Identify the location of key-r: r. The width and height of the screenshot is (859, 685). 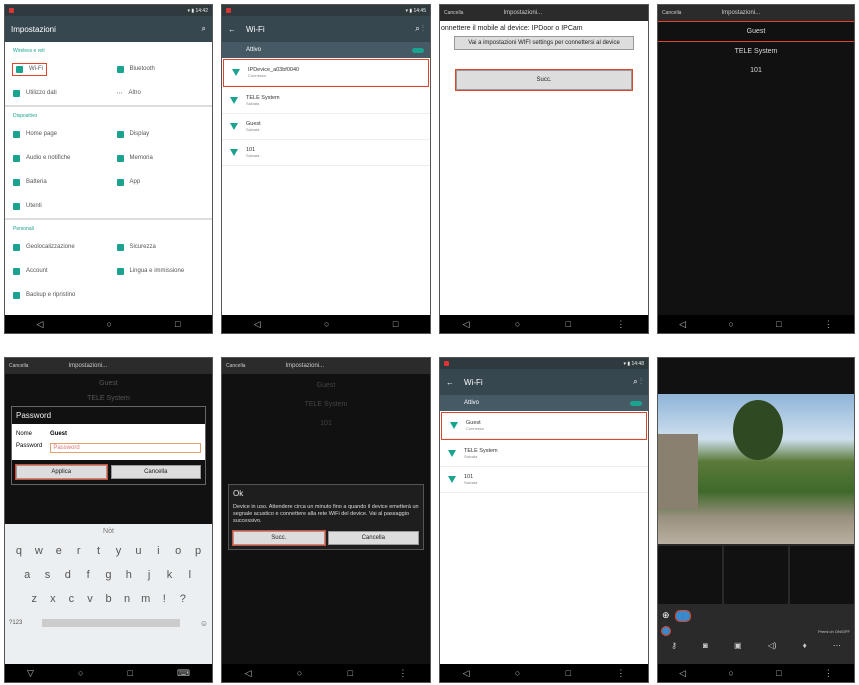
(79, 551).